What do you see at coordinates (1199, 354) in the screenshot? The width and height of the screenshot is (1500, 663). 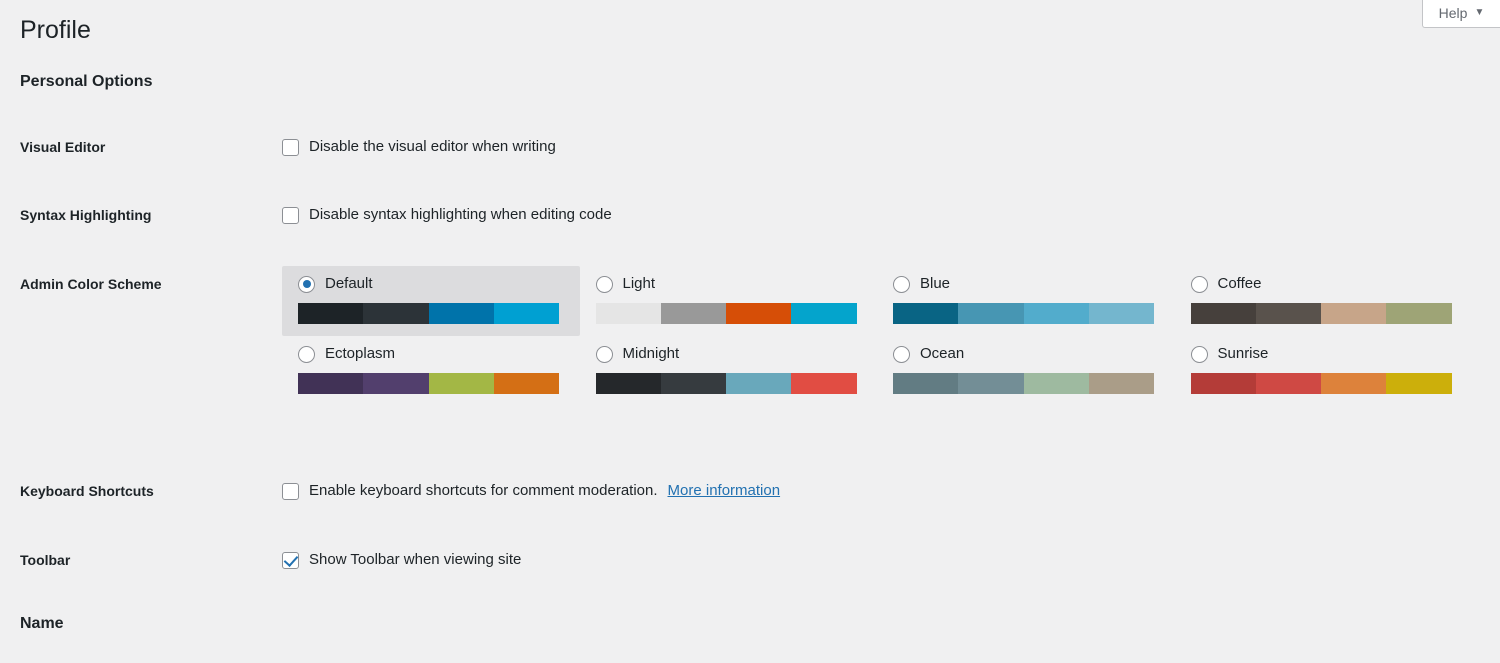 I see `color-scheme-radio-sunrise` at bounding box center [1199, 354].